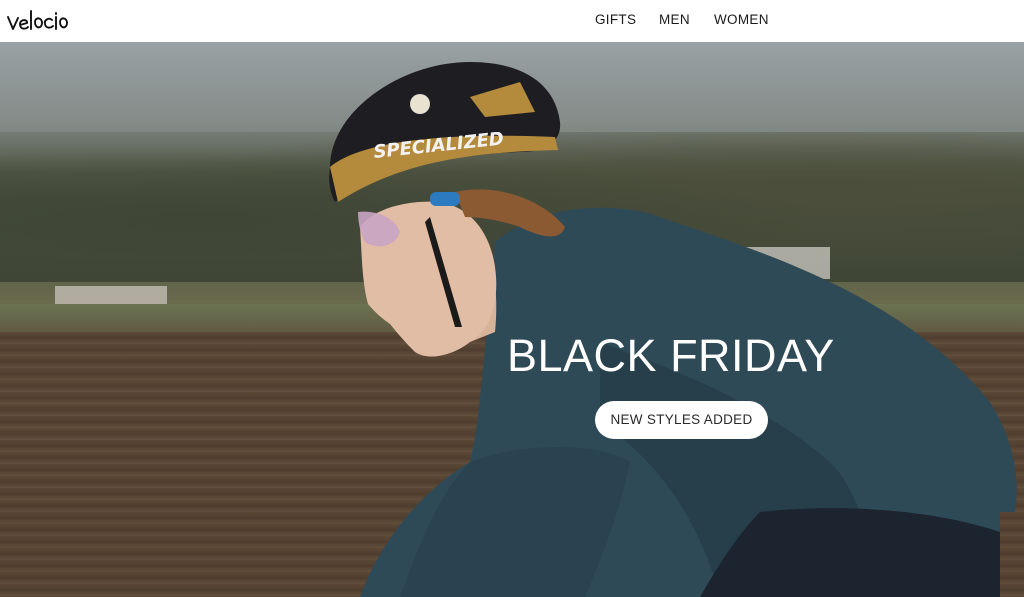  Describe the element at coordinates (674, 19) in the screenshot. I see `nav-men-link: MEN` at that location.